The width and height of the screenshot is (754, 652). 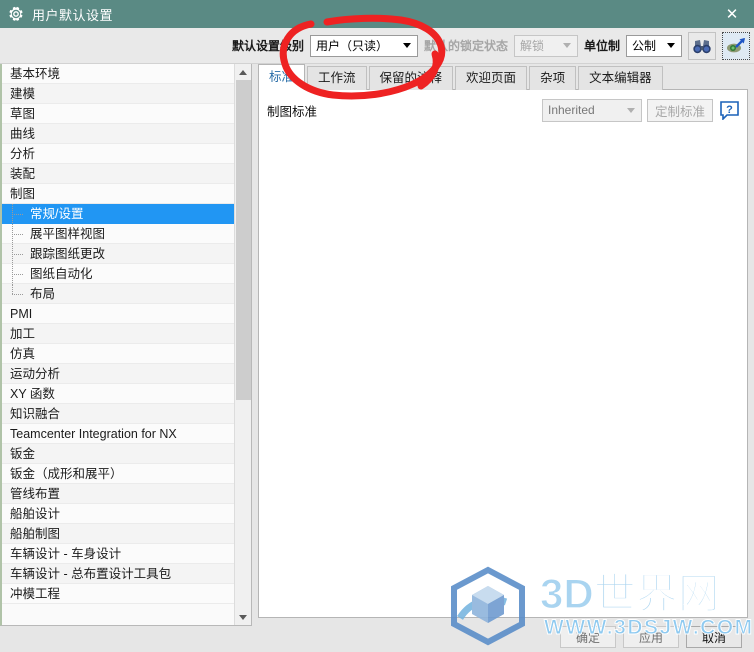 I want to click on tree-item: 制图, so click(x=118, y=194).